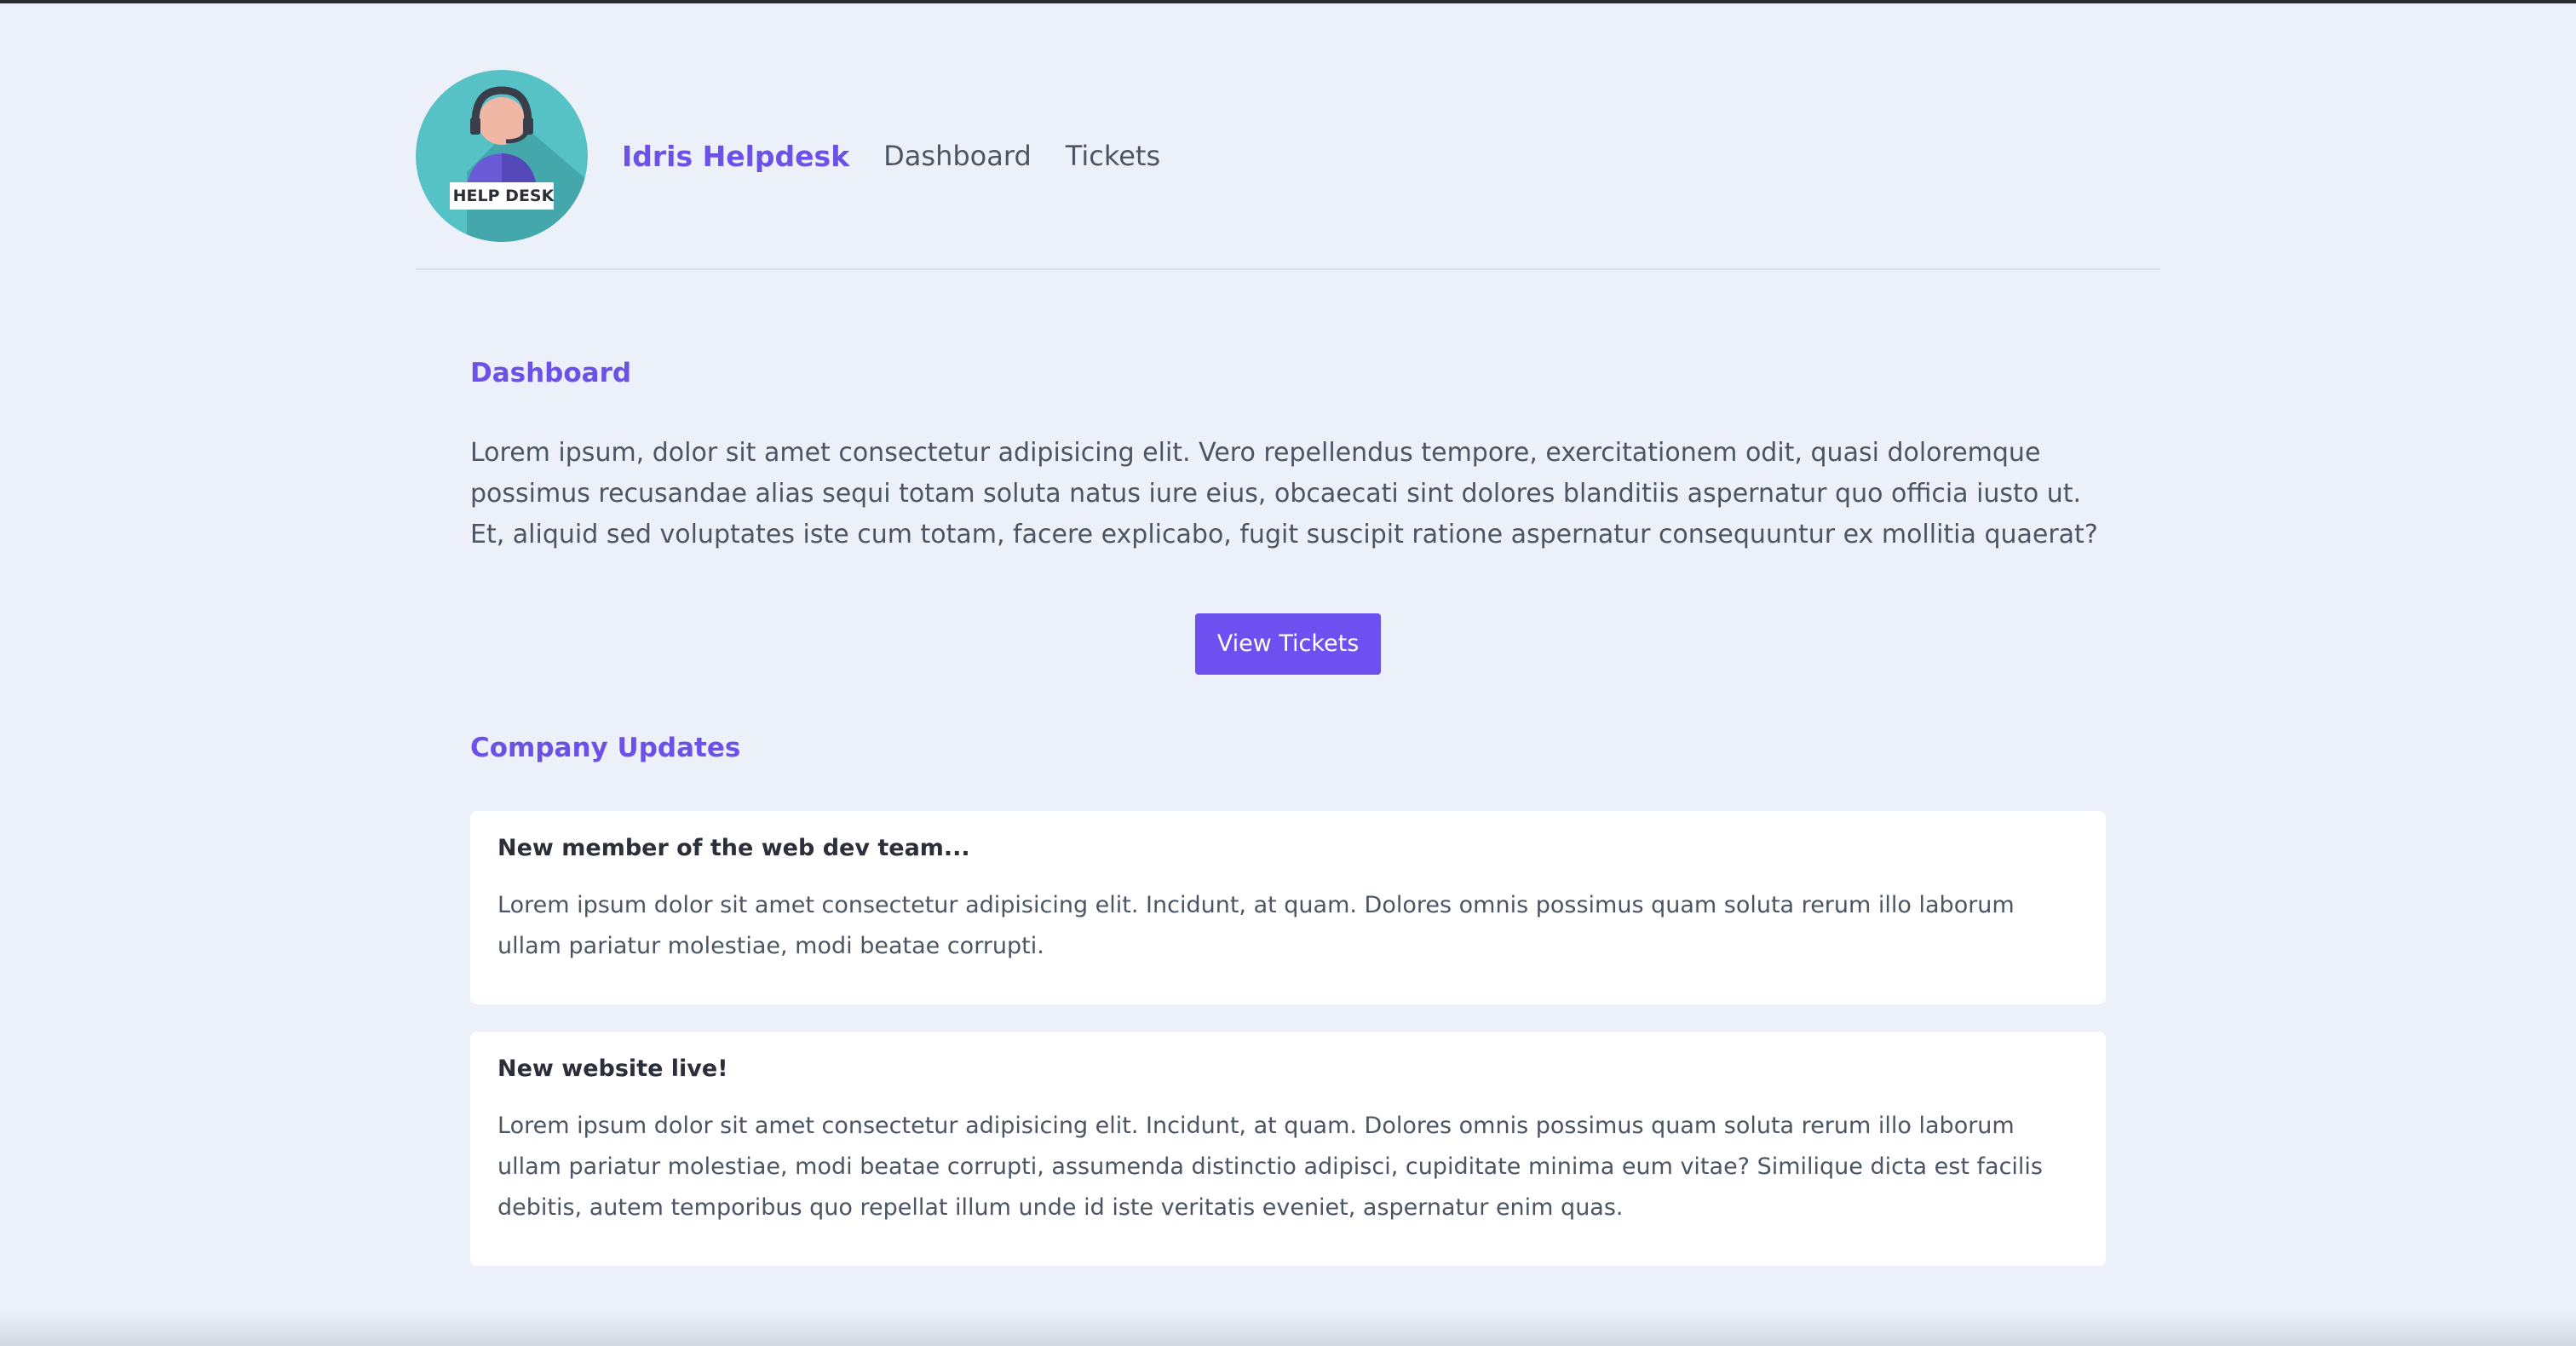 This screenshot has width=2576, height=1346. I want to click on site-header: Idris Helpdesk Dashboard Tickets, so click(1288, 169).